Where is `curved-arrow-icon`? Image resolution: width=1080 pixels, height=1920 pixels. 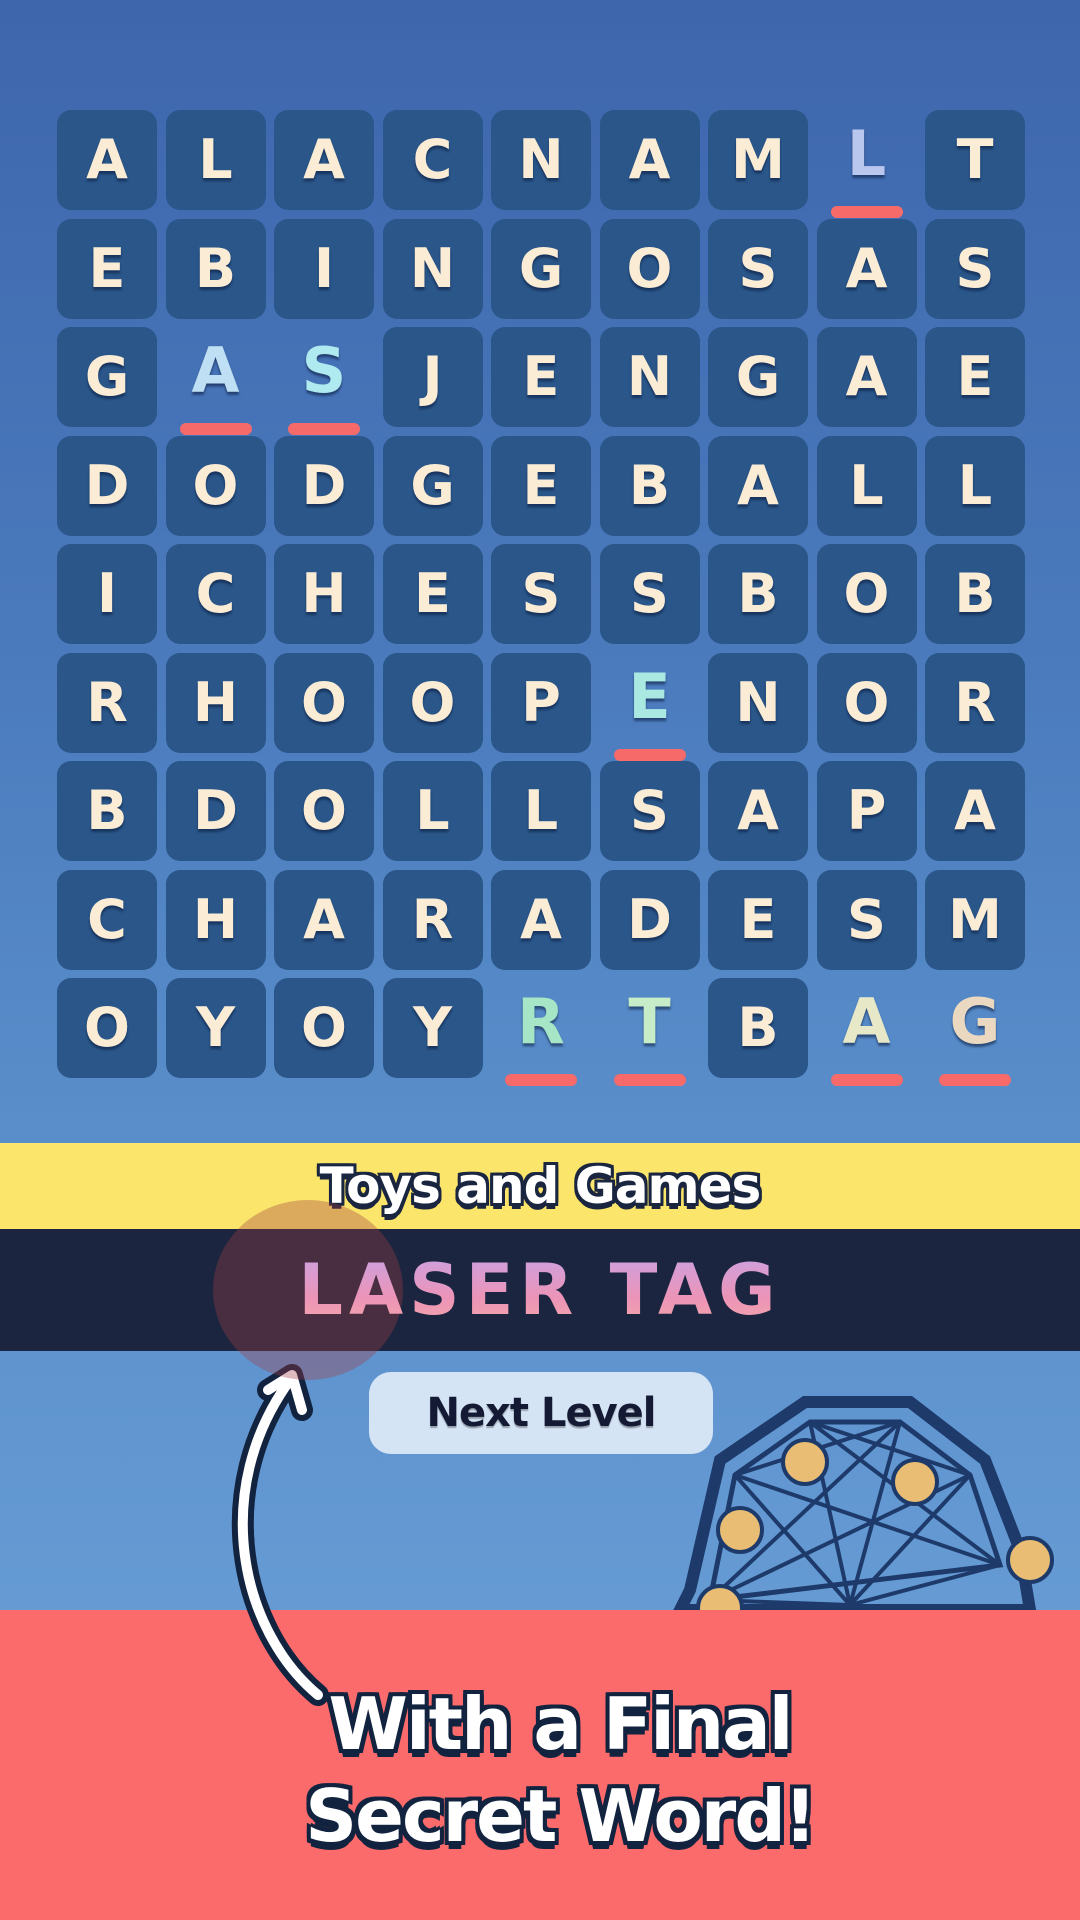
curved-arrow-icon is located at coordinates (280, 1535).